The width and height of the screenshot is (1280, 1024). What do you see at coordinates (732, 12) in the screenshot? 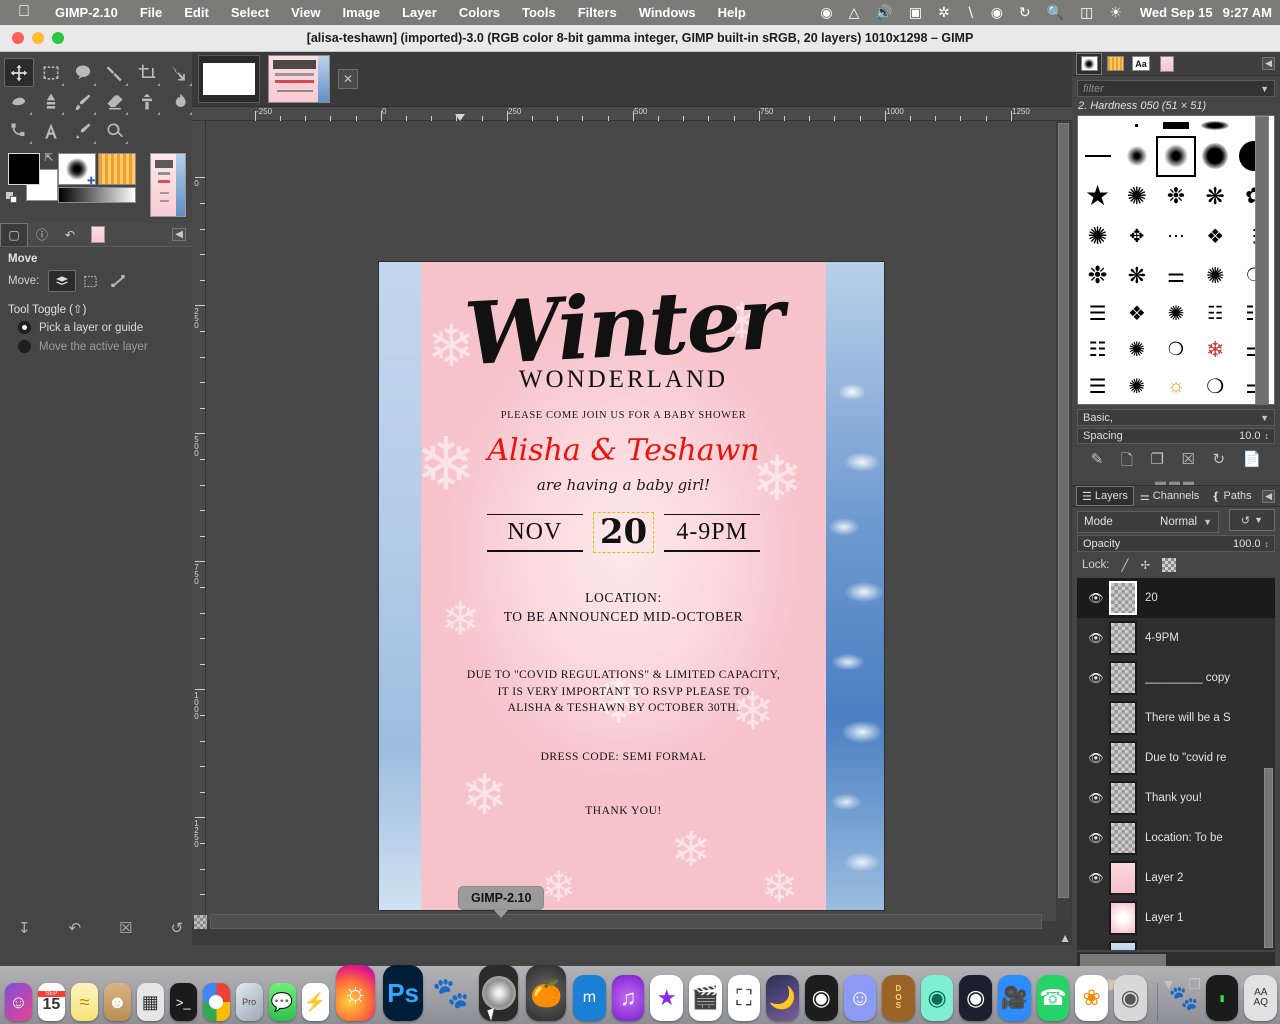
I see `menu-help: Help` at bounding box center [732, 12].